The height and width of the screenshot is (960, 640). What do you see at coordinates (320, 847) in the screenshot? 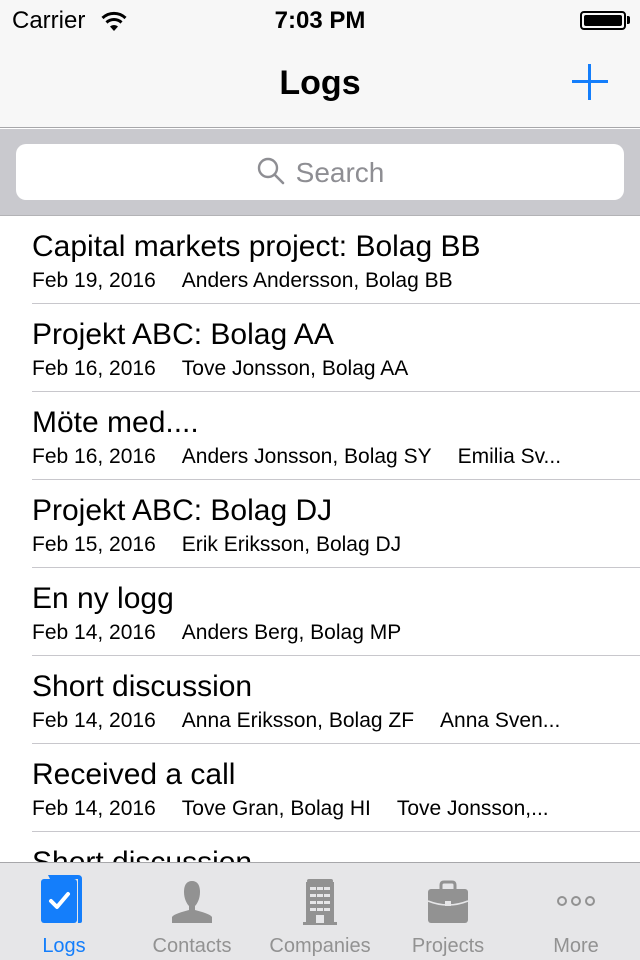
I see `log-row: Short discussion` at bounding box center [320, 847].